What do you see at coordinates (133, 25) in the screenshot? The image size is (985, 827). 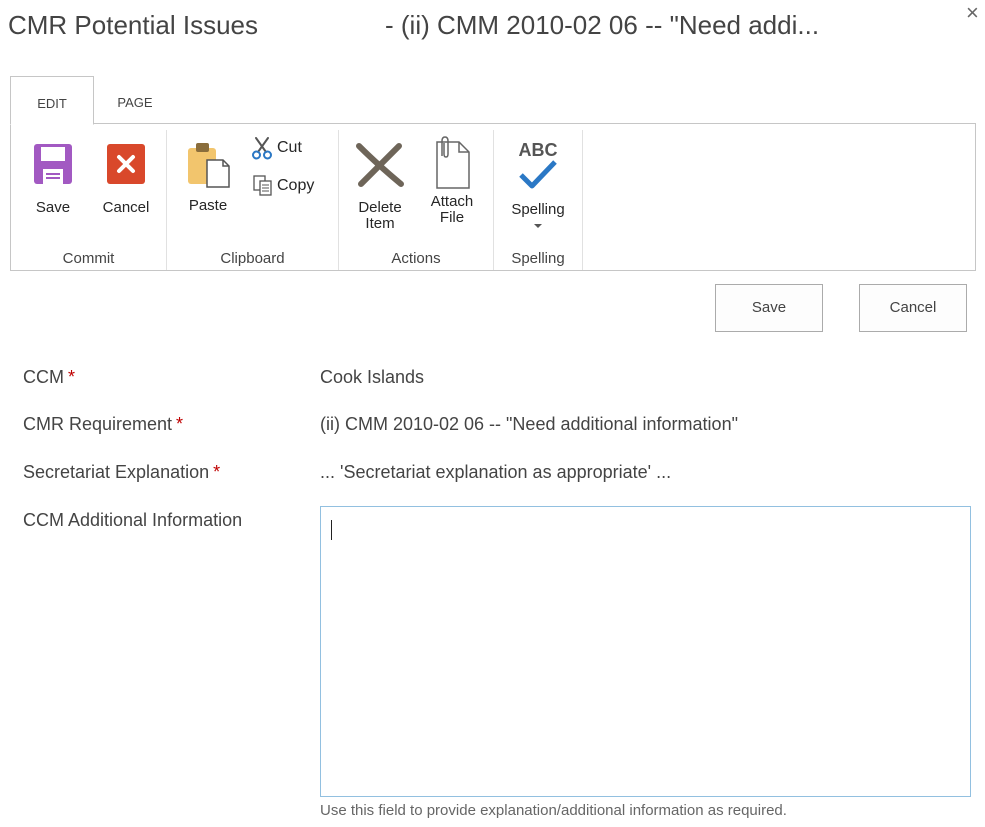 I see `dialog-title-list: CMR Potential Issues` at bounding box center [133, 25].